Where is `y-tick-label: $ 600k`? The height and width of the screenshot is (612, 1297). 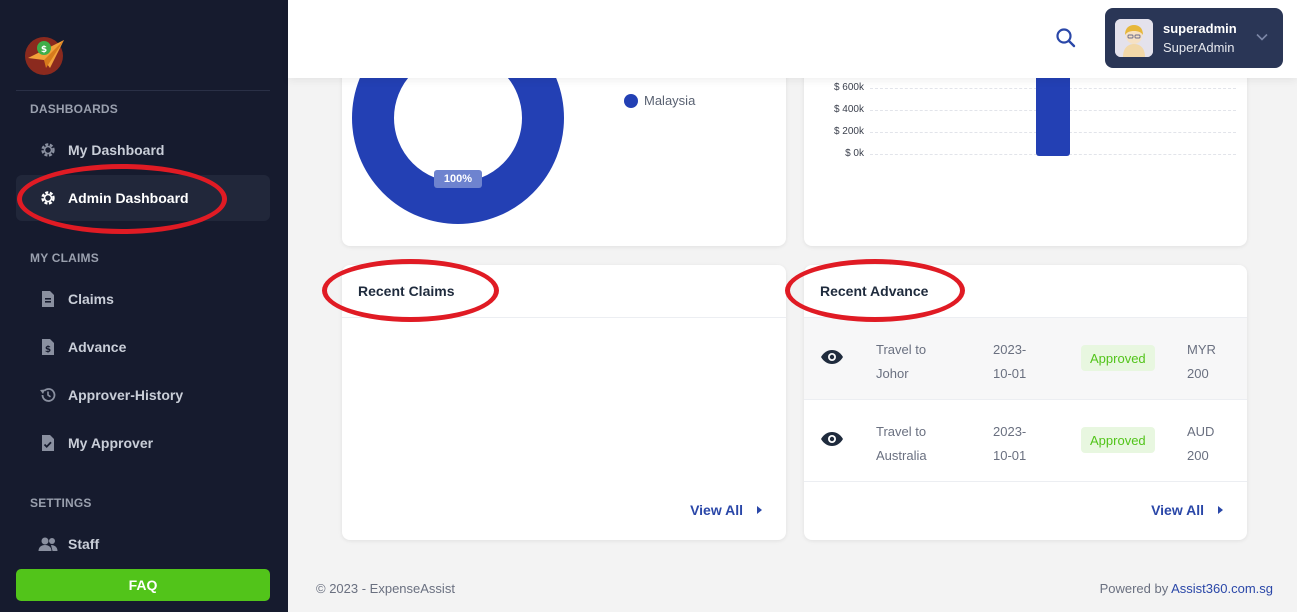 y-tick-label: $ 600k is located at coordinates (848, 87).